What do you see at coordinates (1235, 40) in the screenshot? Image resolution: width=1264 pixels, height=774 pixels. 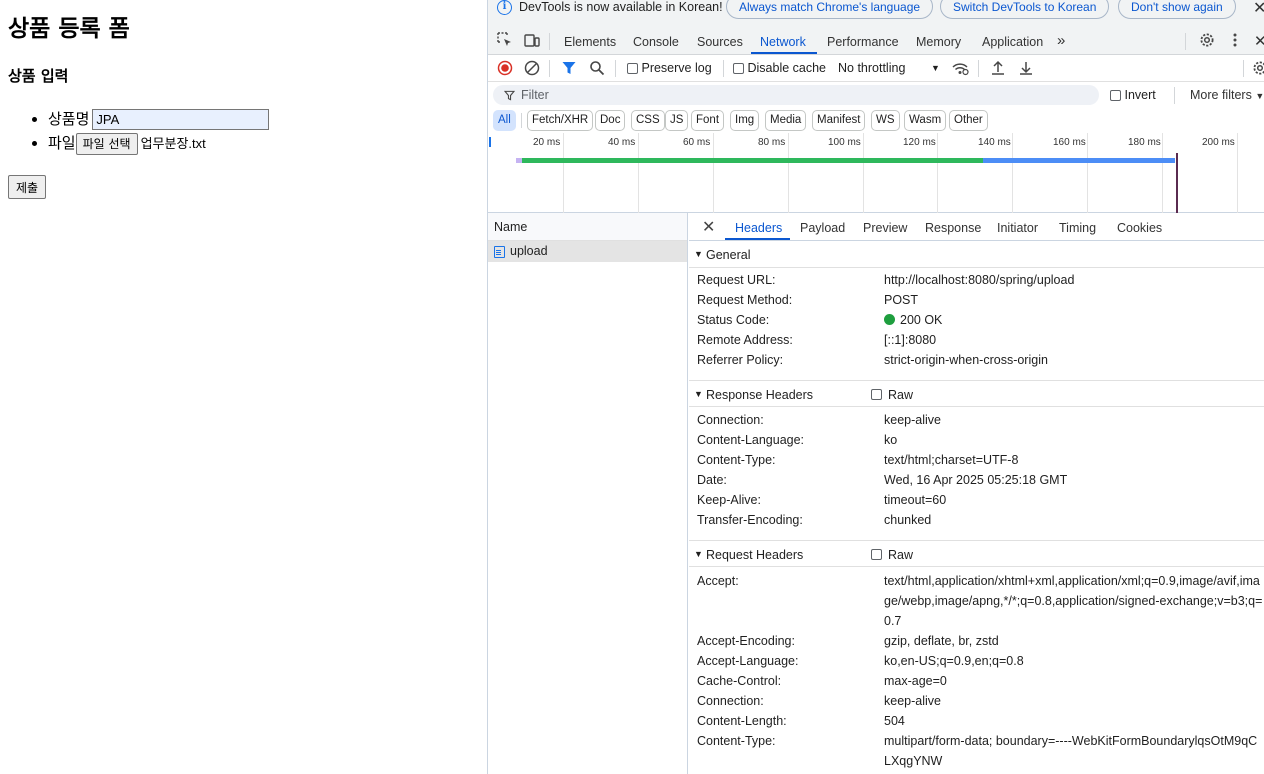 I see `kebab-menu-icon` at bounding box center [1235, 40].